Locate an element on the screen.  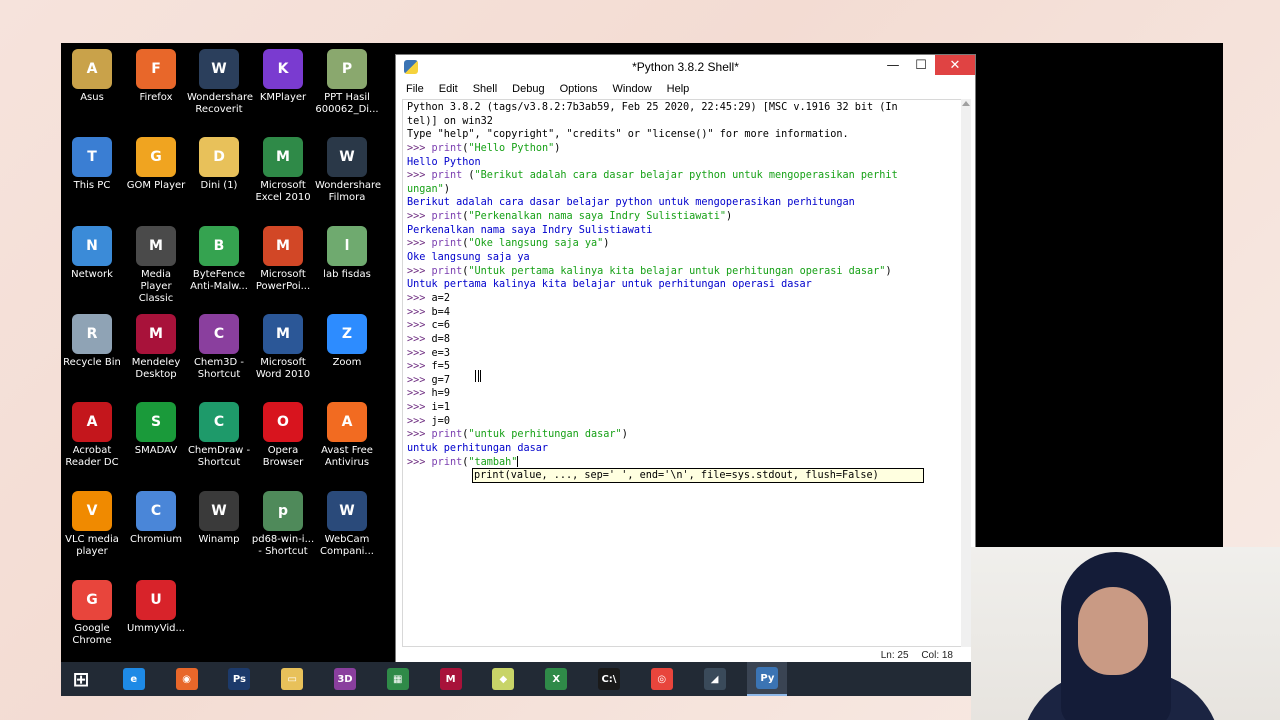
photoshop-icon: Ps is located at coordinates (239, 679).